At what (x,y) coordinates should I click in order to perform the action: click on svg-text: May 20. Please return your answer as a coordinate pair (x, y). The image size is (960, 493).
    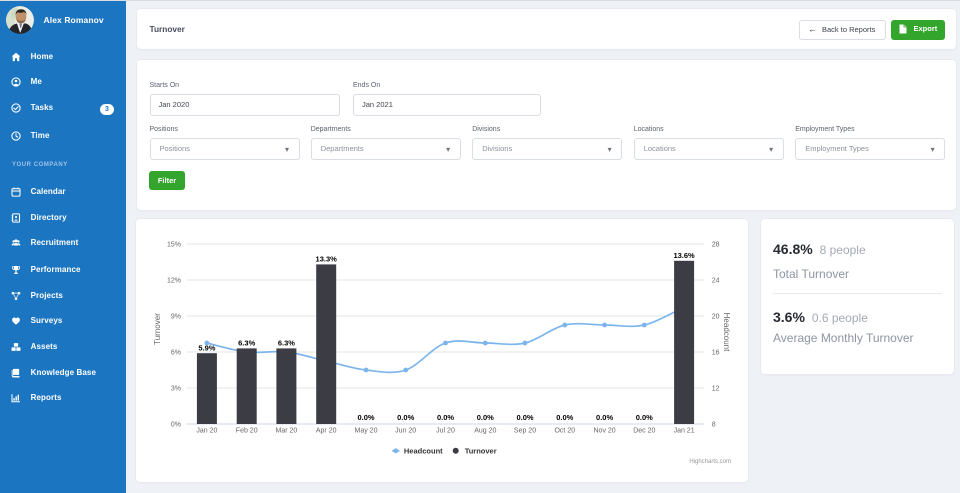
    Looking at the image, I should click on (366, 431).